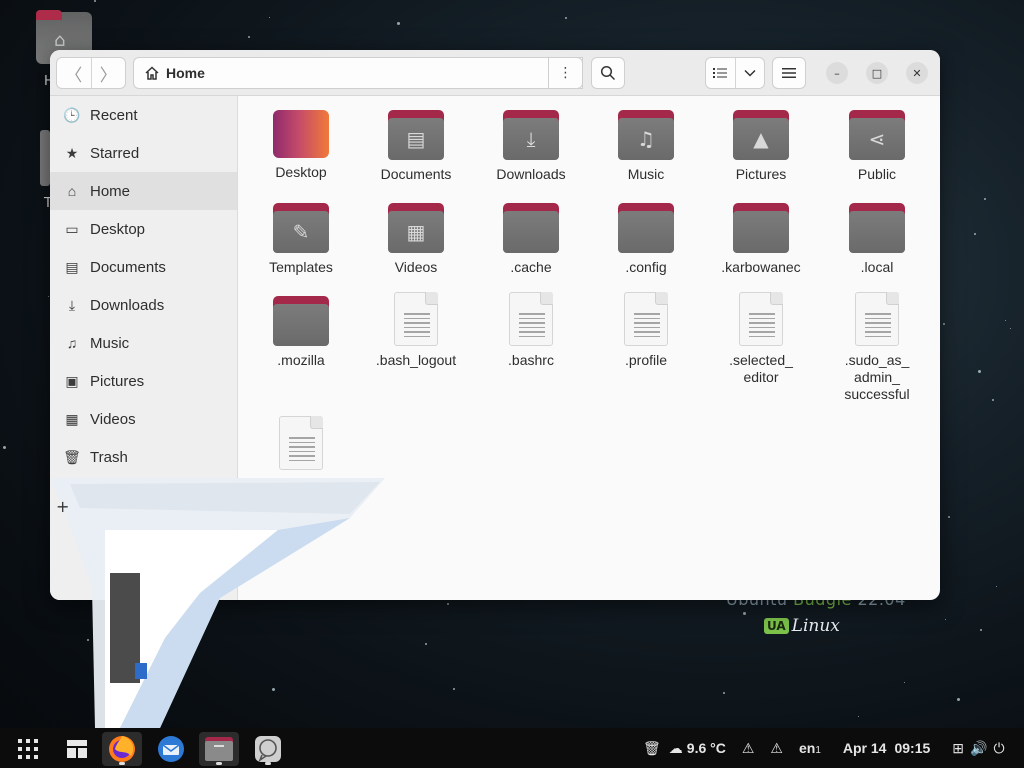  What do you see at coordinates (45, 158) in the screenshot?
I see `desktop-trash-icon` at bounding box center [45, 158].